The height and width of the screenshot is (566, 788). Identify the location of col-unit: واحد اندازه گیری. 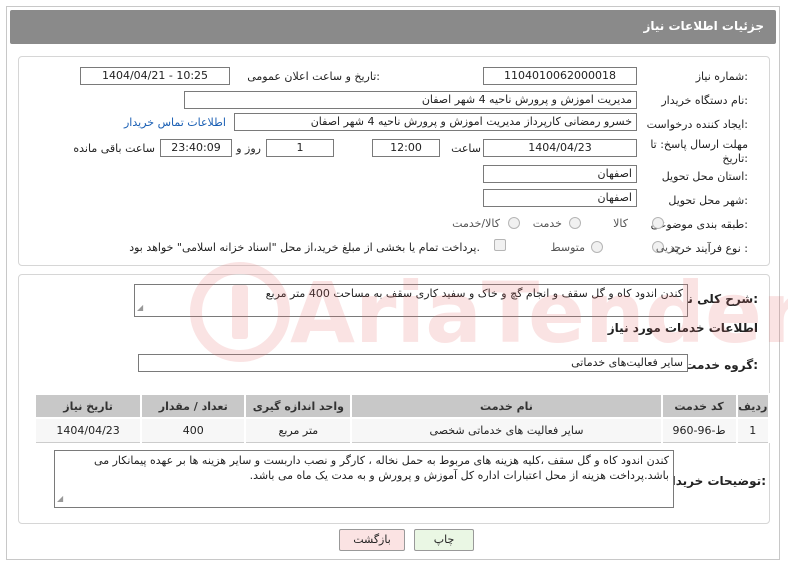
(298, 406).